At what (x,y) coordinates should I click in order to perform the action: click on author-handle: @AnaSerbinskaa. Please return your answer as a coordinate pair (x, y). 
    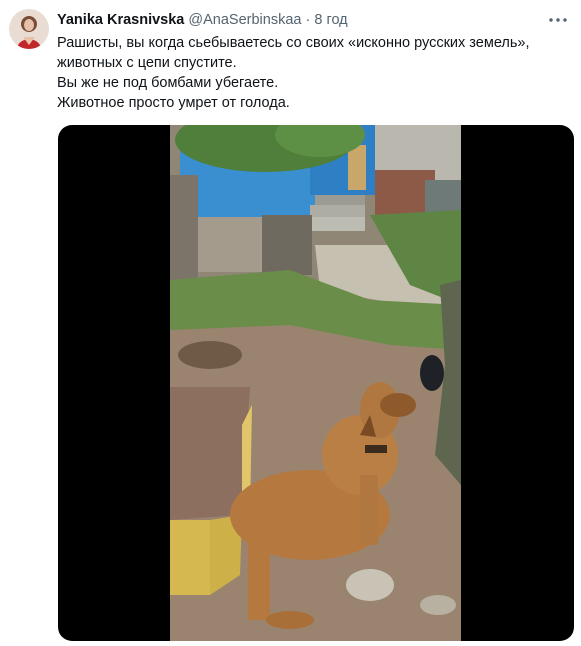
    Looking at the image, I should click on (244, 20).